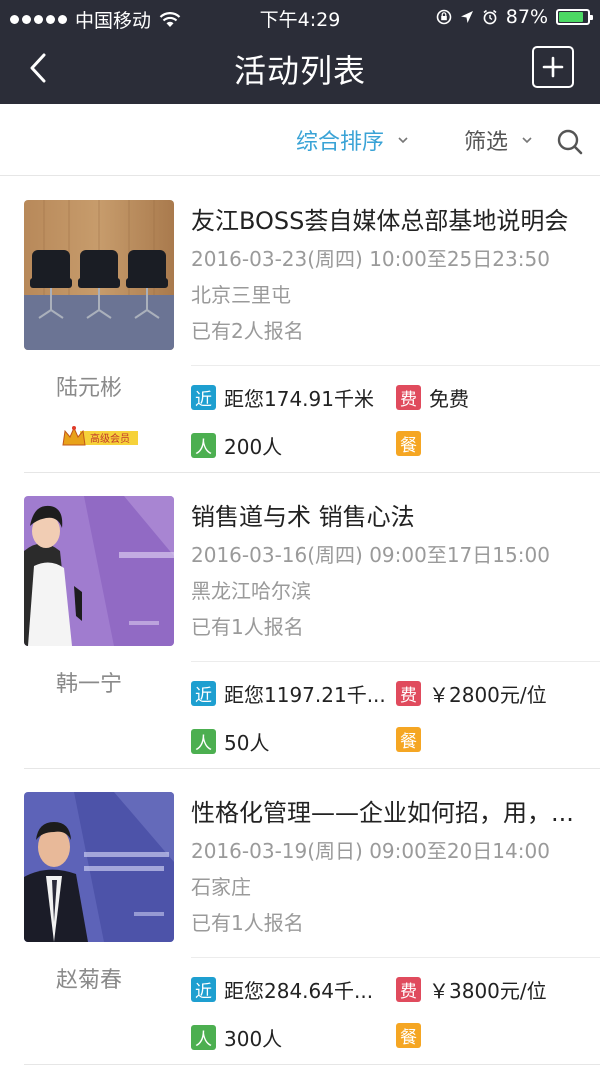 The width and height of the screenshot is (600, 1067). I want to click on event-time: 2016-03-16(周四) 09:00至17日15:00, so click(370, 555).